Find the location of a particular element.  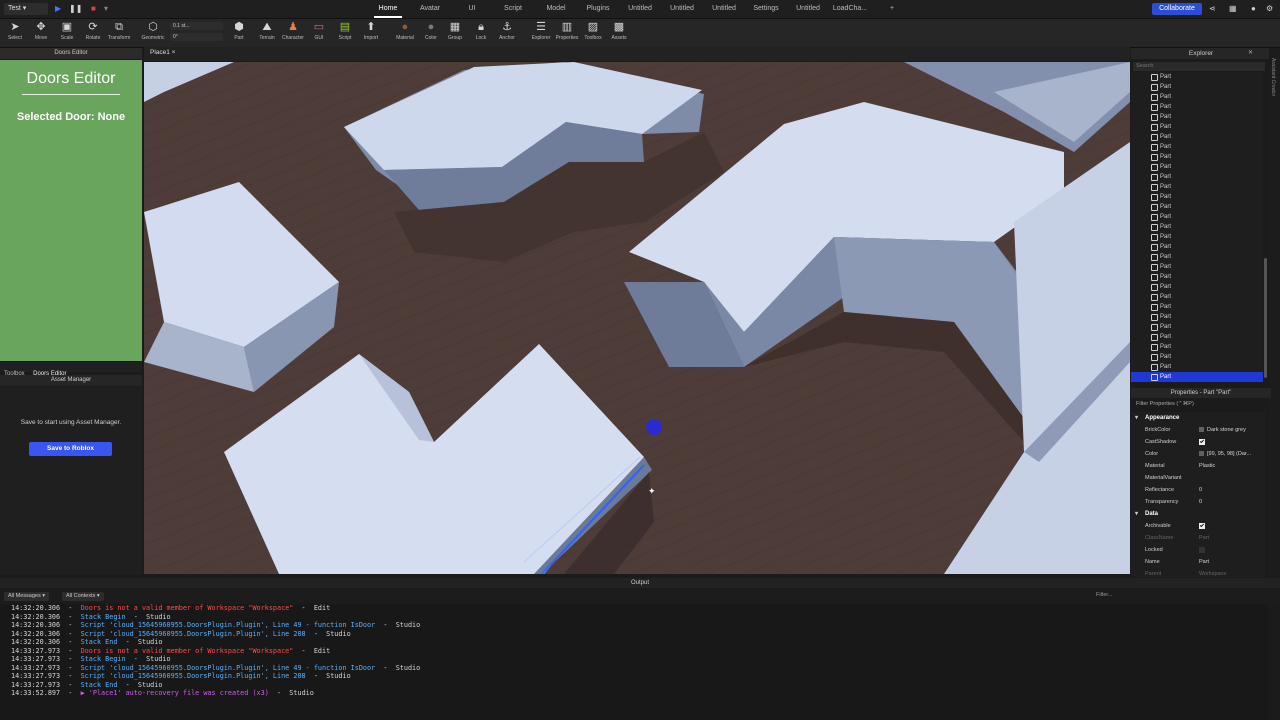

property-row-materialvariant: MaterialVariant is located at coordinates (1198, 478).